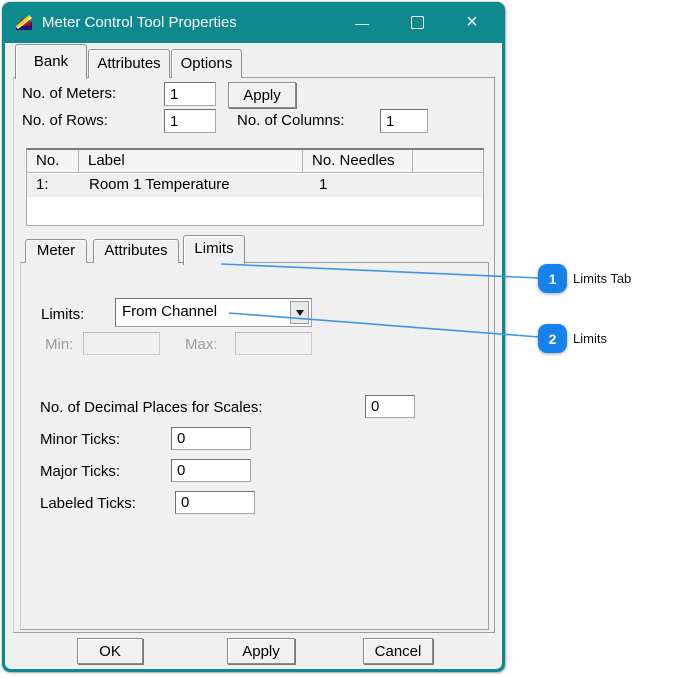  Describe the element at coordinates (206, 63) in the screenshot. I see `tab-options: Options` at that location.